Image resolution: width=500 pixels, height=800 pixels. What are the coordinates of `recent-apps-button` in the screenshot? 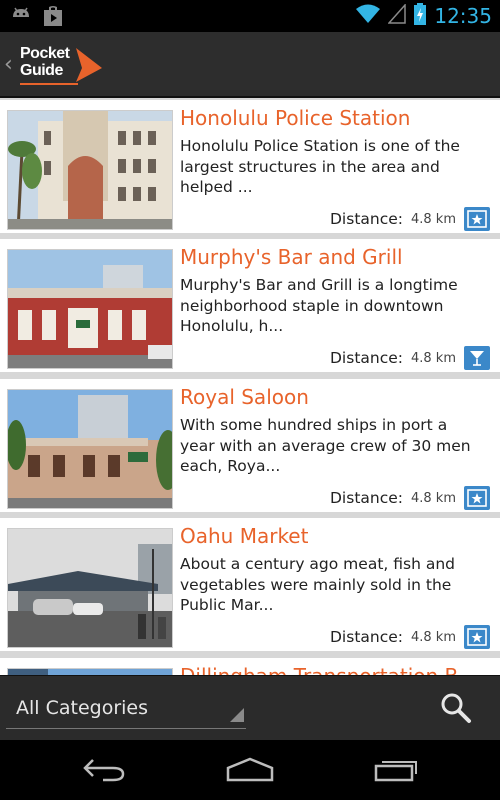 It's located at (396, 771).